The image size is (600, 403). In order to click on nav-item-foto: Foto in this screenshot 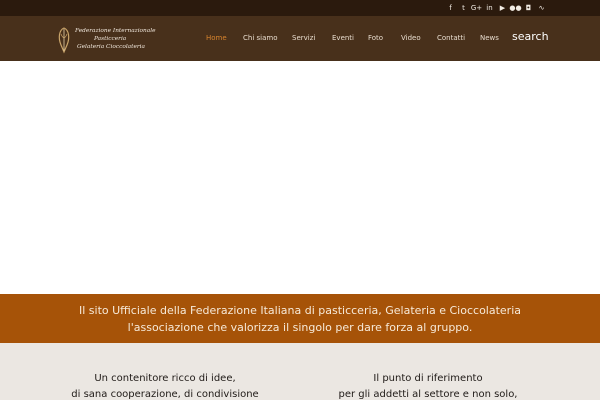, I will do `click(375, 38)`.